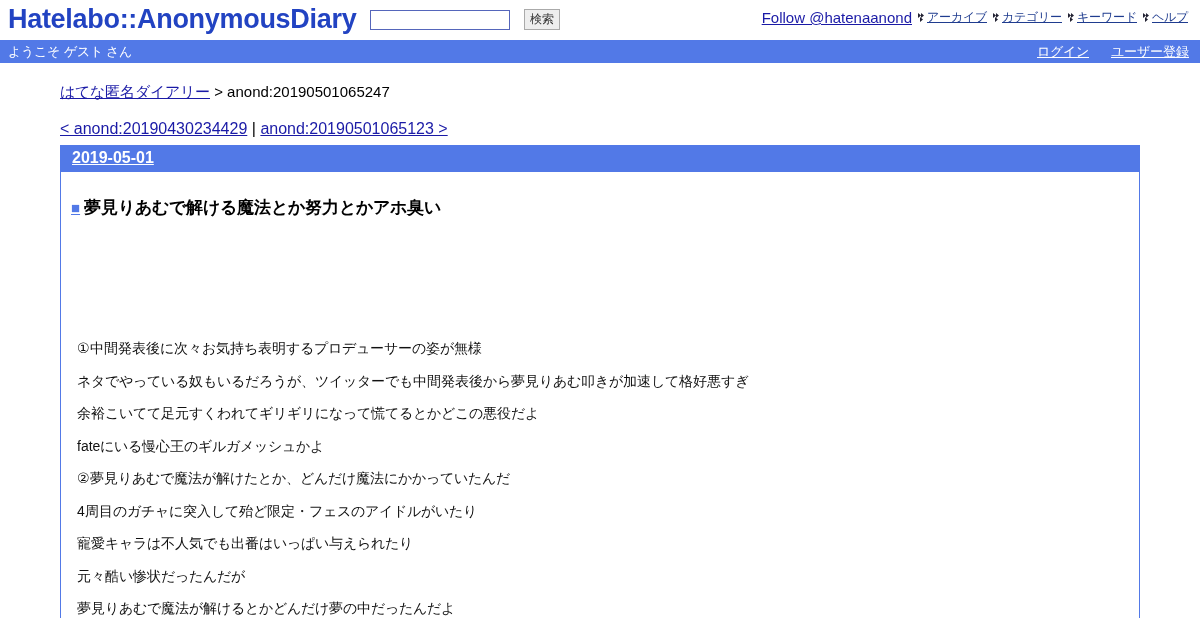 The image size is (1200, 630). Describe the element at coordinates (308, 413) in the screenshot. I see `entry-paragraph: 余裕こいてて足元すくわれてギリギリになって慌てるとかどこの悪役だよ` at that location.